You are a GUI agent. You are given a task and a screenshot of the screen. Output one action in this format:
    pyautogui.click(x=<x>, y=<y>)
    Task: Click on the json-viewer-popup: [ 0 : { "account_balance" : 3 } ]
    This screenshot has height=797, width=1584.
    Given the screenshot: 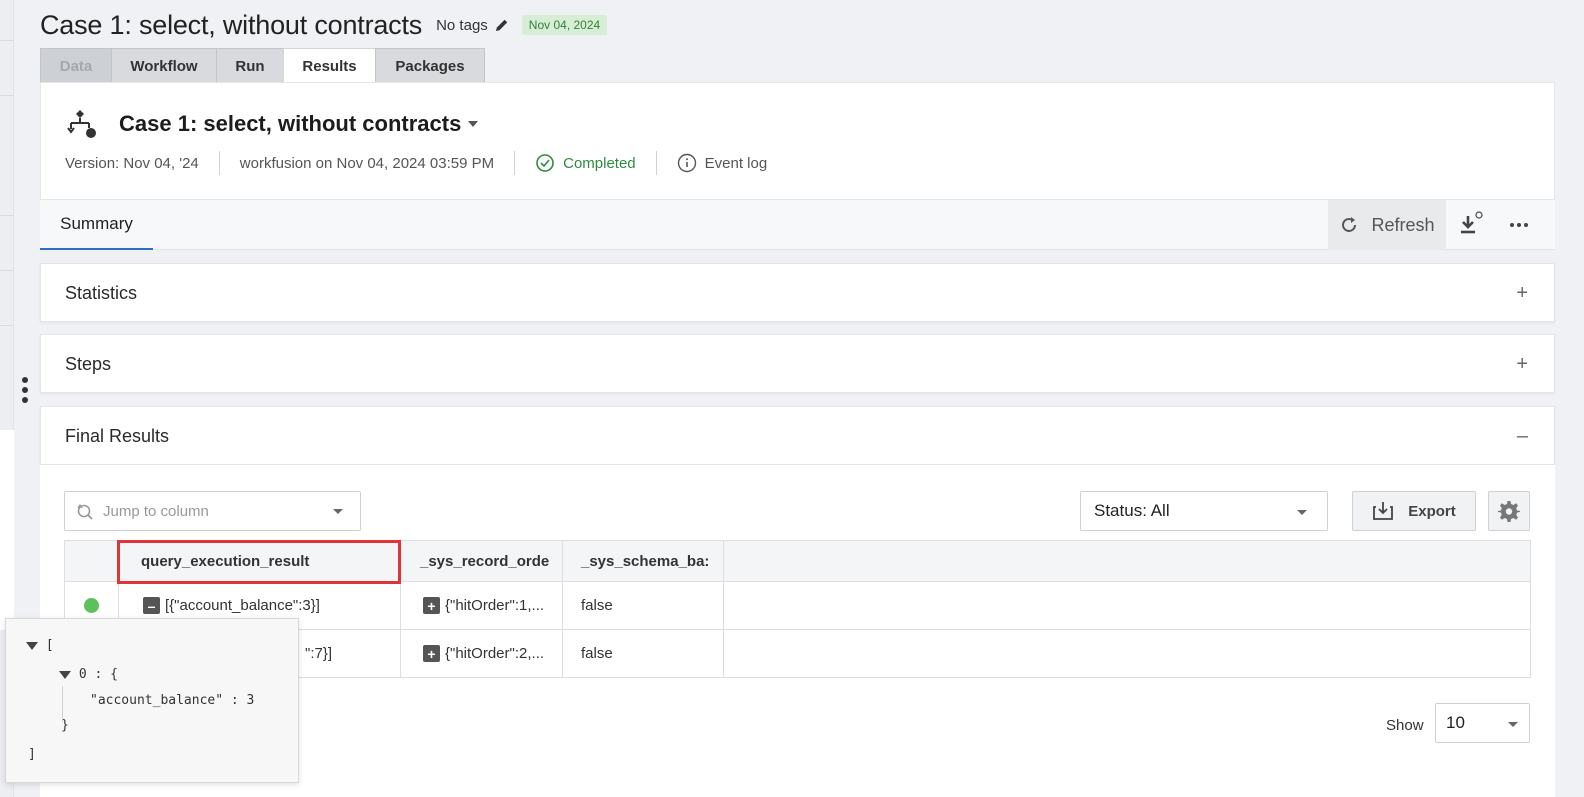 What is the action you would take?
    pyautogui.click(x=152, y=700)
    